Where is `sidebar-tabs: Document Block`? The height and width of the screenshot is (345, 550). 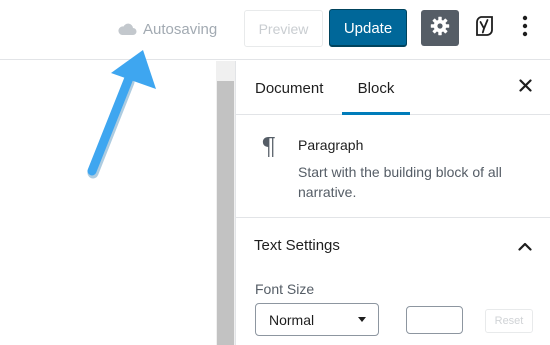 sidebar-tabs: Document Block is located at coordinates (393, 88).